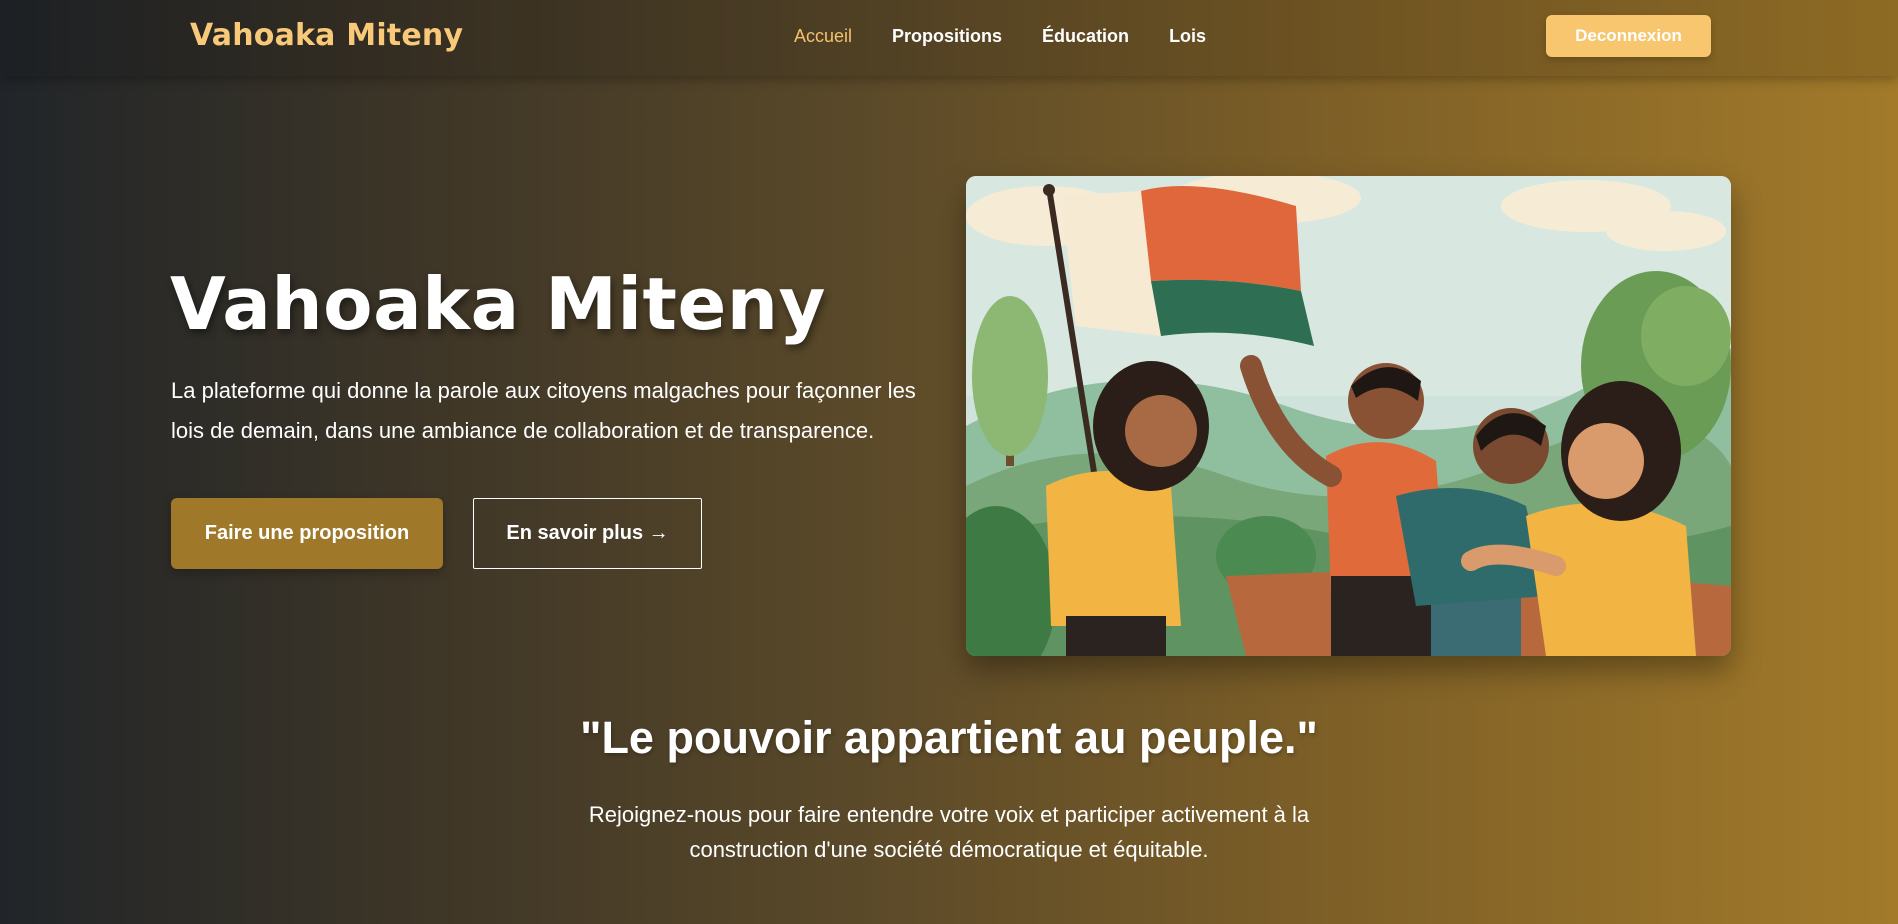 This screenshot has width=1898, height=924. What do you see at coordinates (498, 304) in the screenshot?
I see `hero-title: Vahoaka Miteny` at bounding box center [498, 304].